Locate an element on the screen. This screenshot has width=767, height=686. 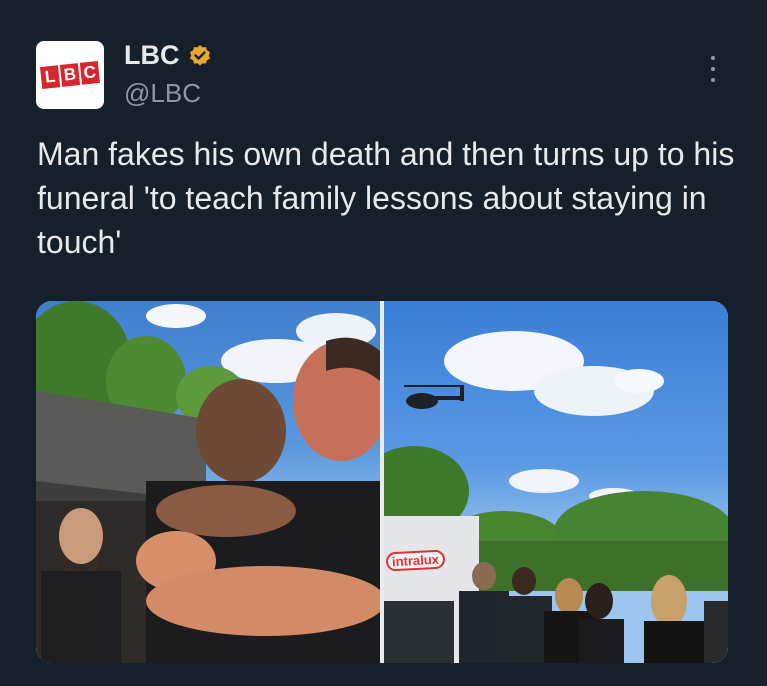
lbc-logo: L B C is located at coordinates (70, 75).